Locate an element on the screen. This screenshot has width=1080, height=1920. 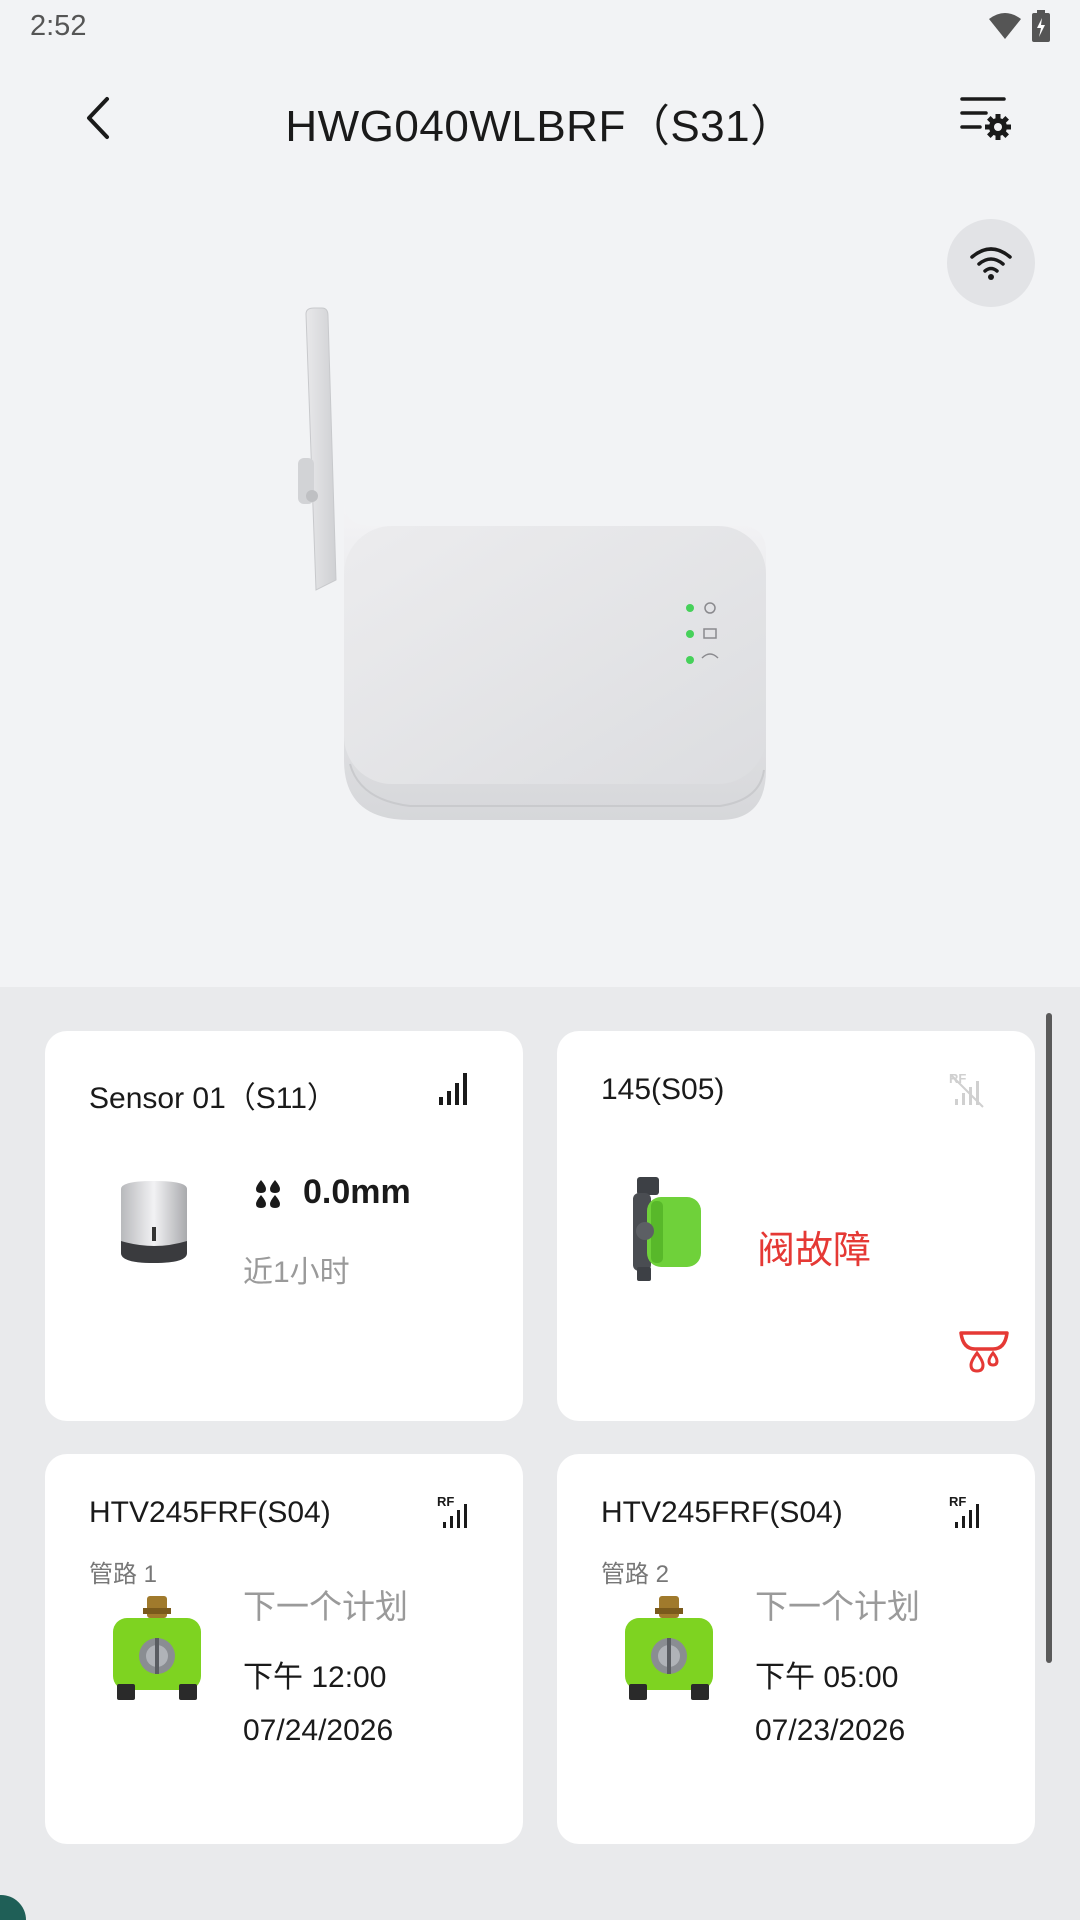
pipe-label: 管路 1 is located at coordinates (123, 1574).